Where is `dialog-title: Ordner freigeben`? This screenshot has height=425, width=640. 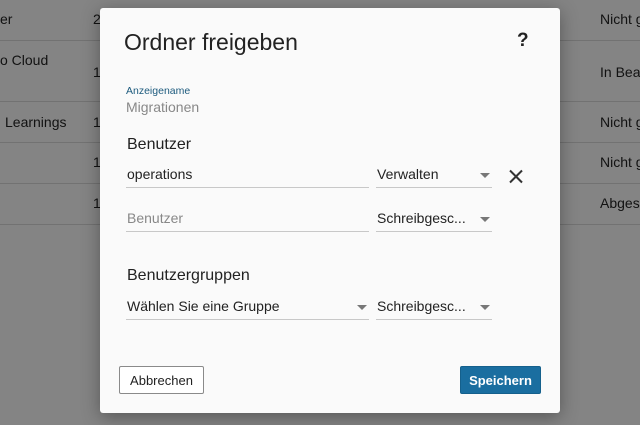 dialog-title: Ordner freigeben is located at coordinates (211, 42).